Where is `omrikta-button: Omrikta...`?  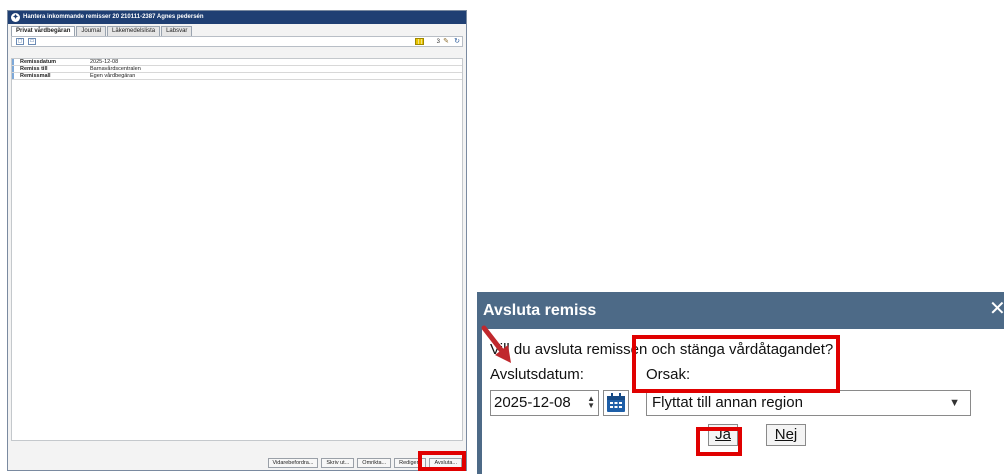 omrikta-button: Omrikta... is located at coordinates (374, 463).